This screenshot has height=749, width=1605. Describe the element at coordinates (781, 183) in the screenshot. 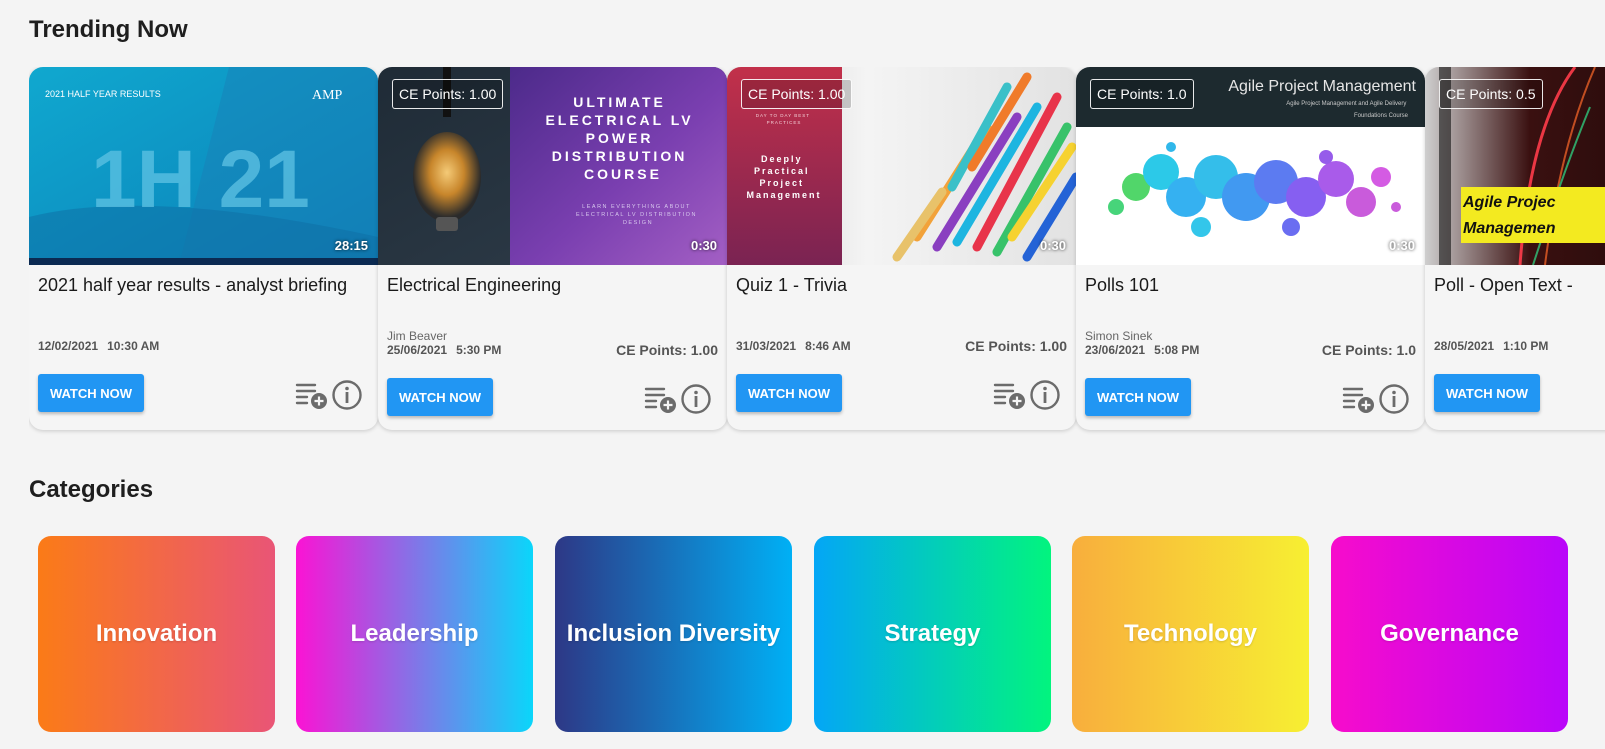

I see `thumbnail-headline-line: Project` at that location.